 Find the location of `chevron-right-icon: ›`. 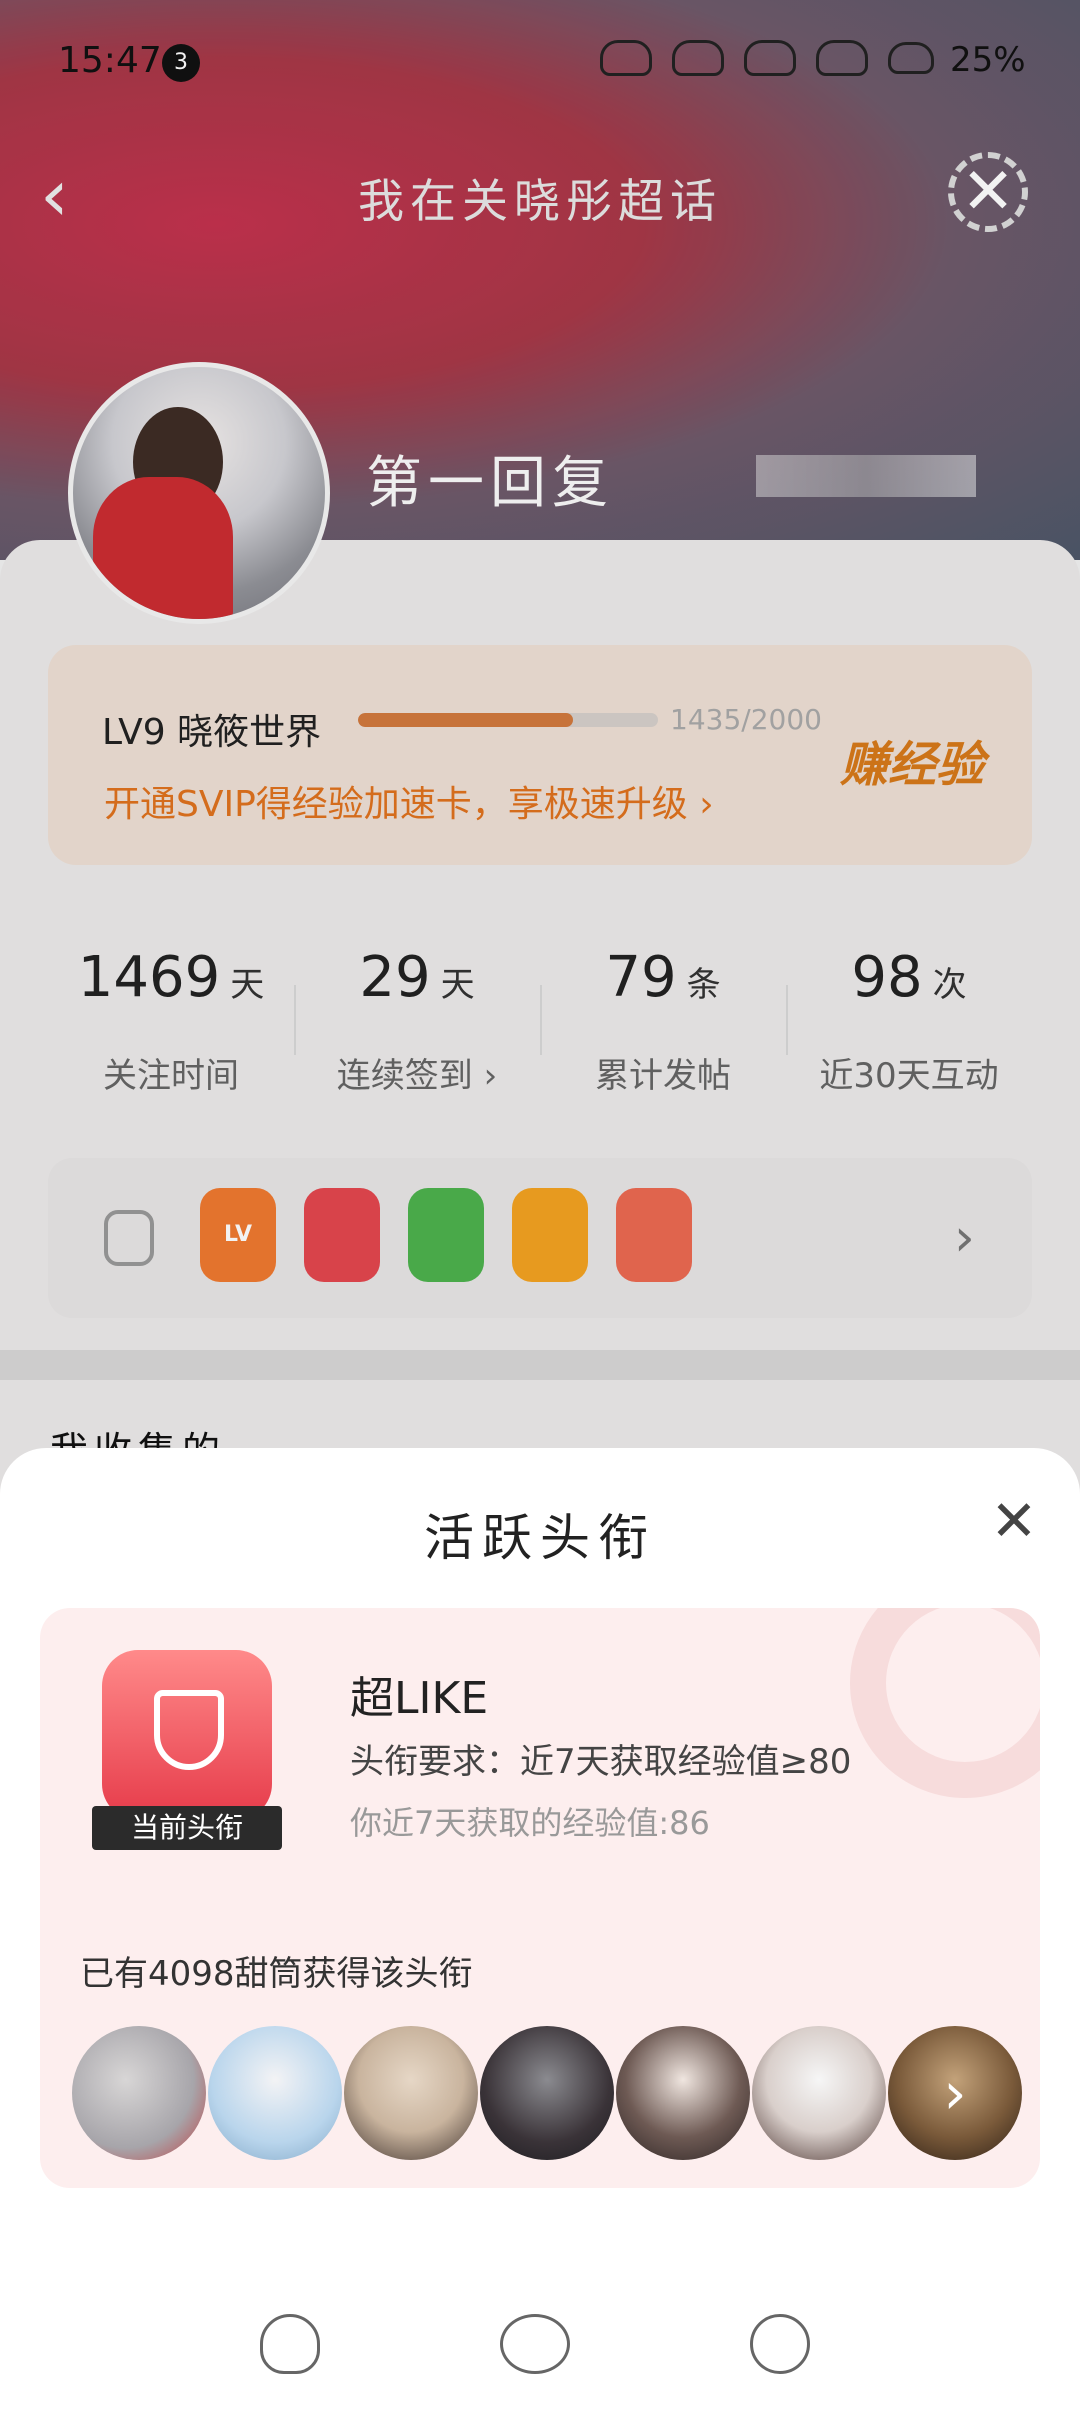

chevron-right-icon: › is located at coordinates (955, 2093).